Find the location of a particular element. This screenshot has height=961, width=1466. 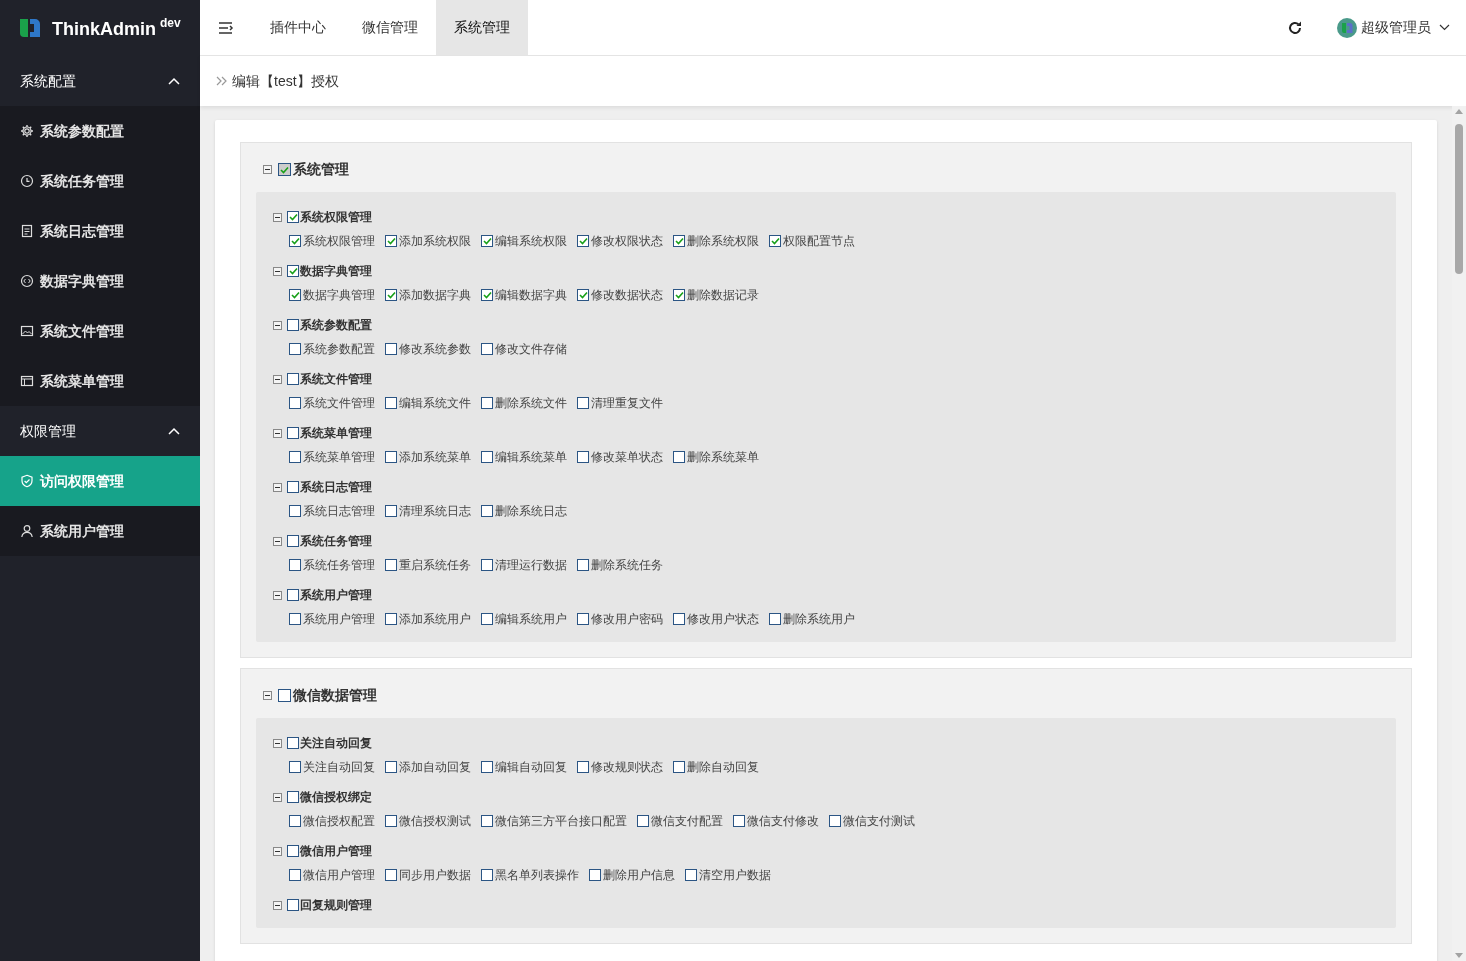

sidebar-item: 数据字典管理 is located at coordinates (100, 281).